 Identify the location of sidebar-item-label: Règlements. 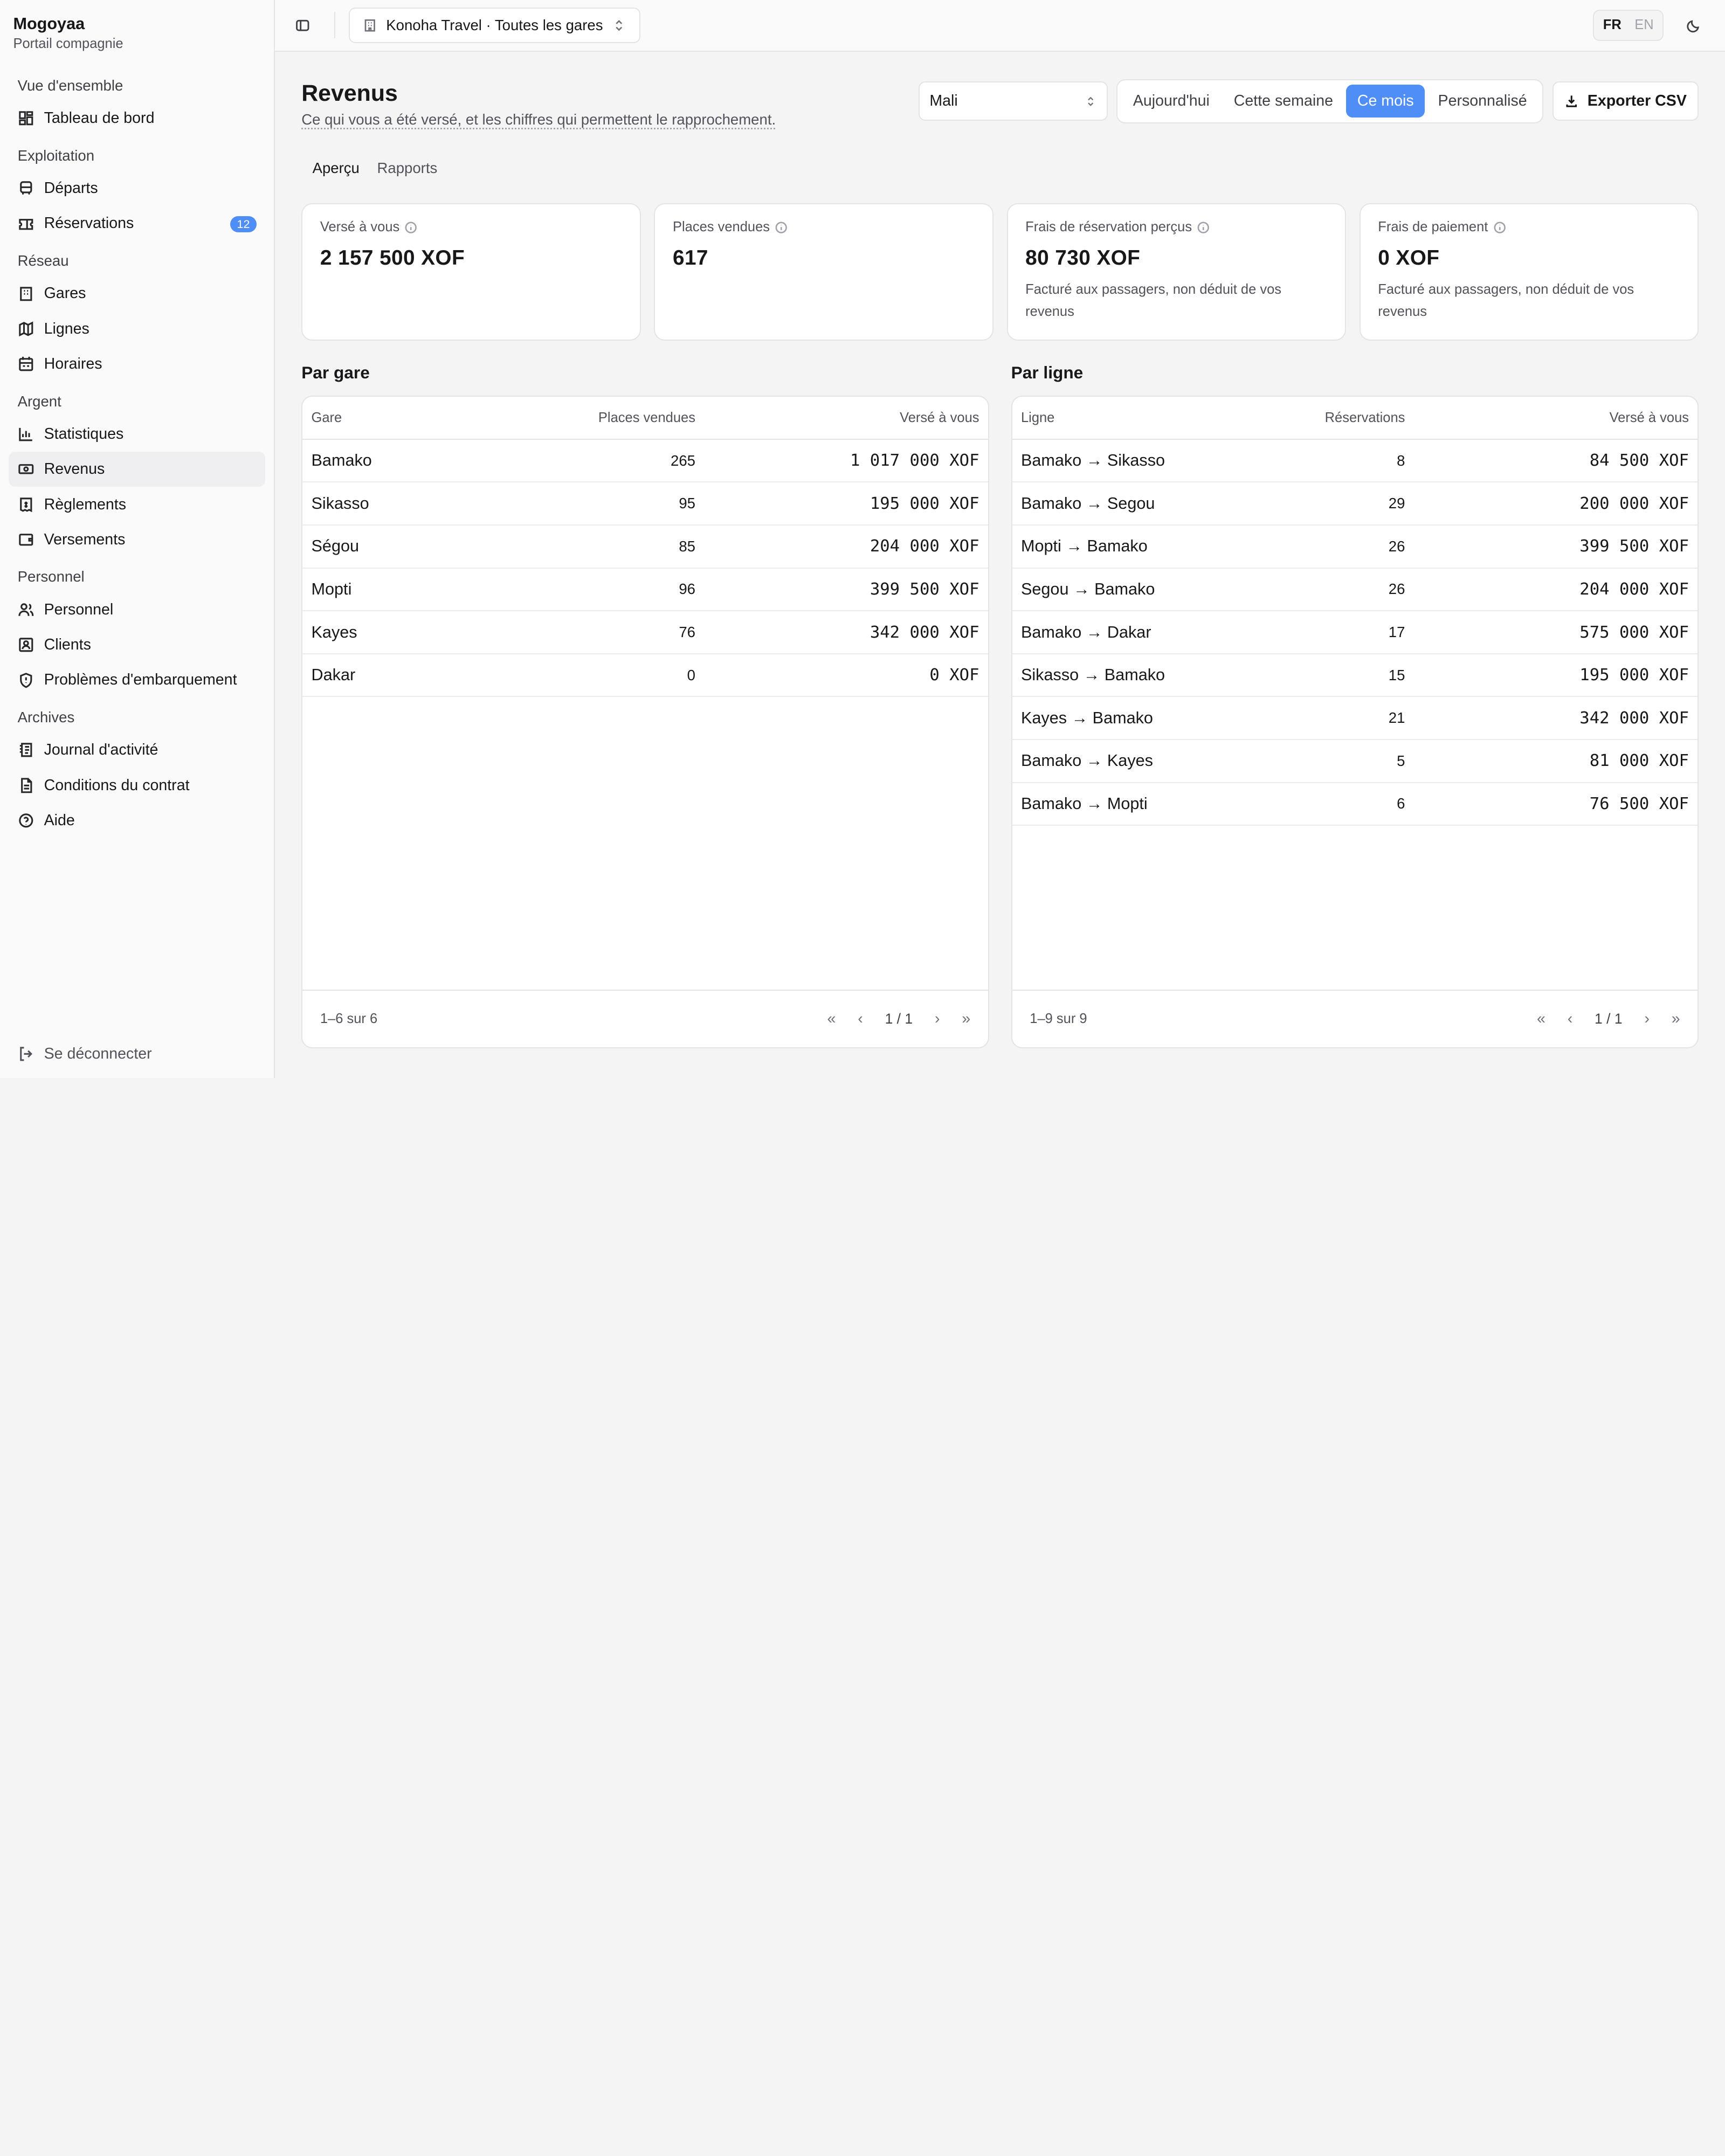
(85, 504).